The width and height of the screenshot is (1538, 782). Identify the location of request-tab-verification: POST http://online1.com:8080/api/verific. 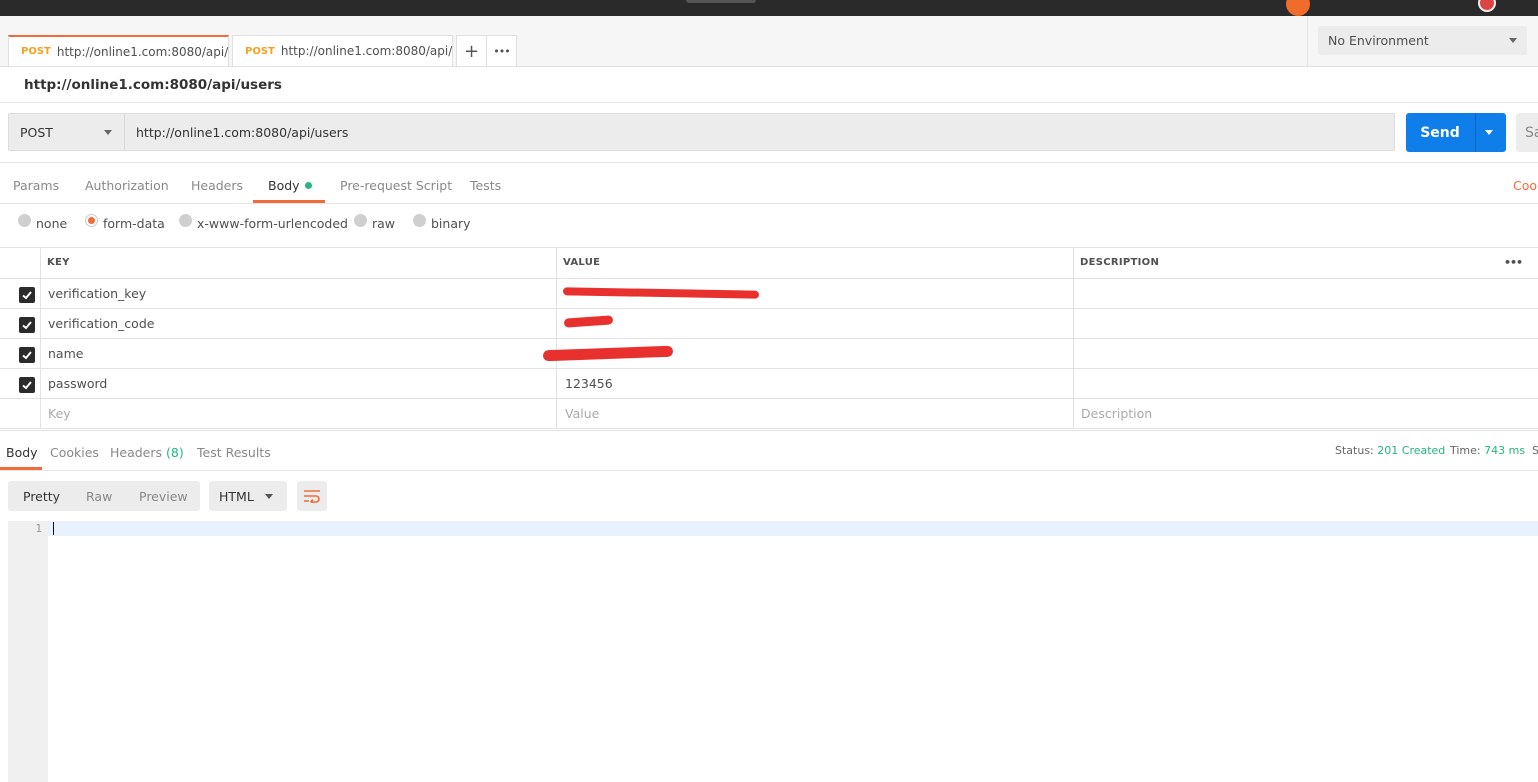
(342, 50).